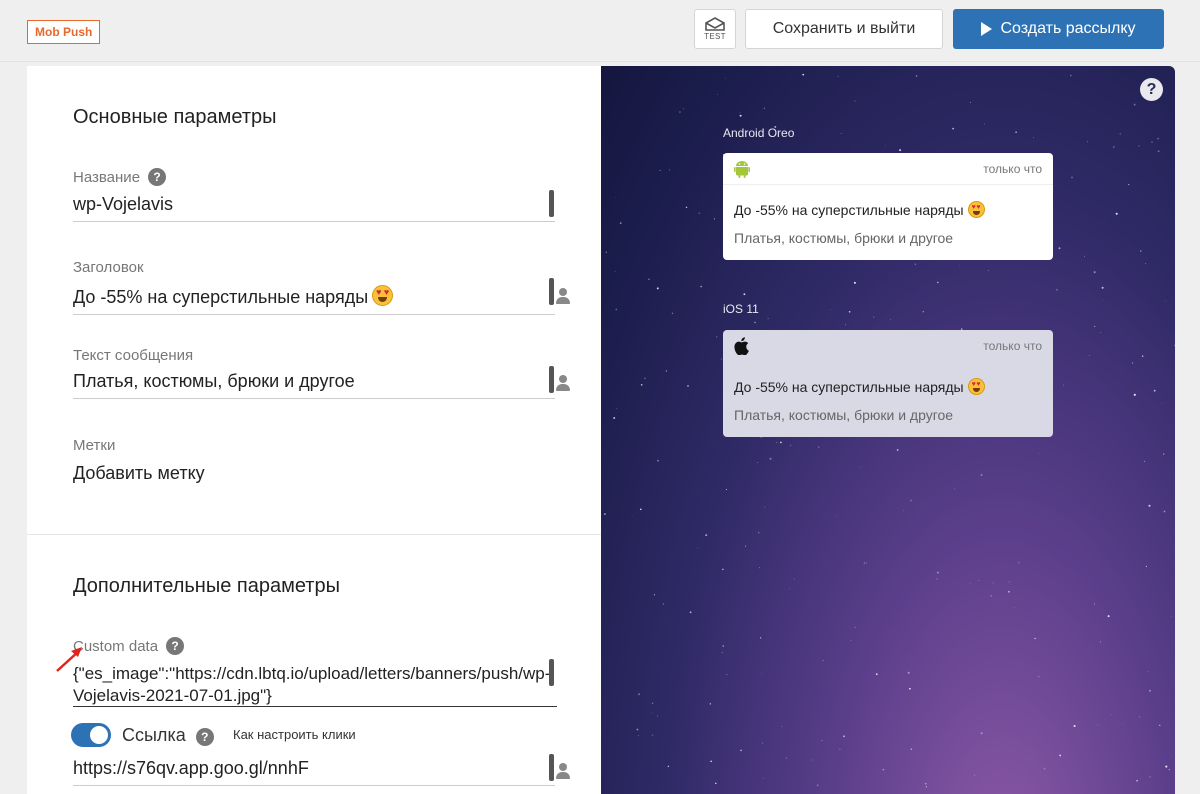  What do you see at coordinates (759, 133) in the screenshot?
I see `android-os-label: Android Oreo` at bounding box center [759, 133].